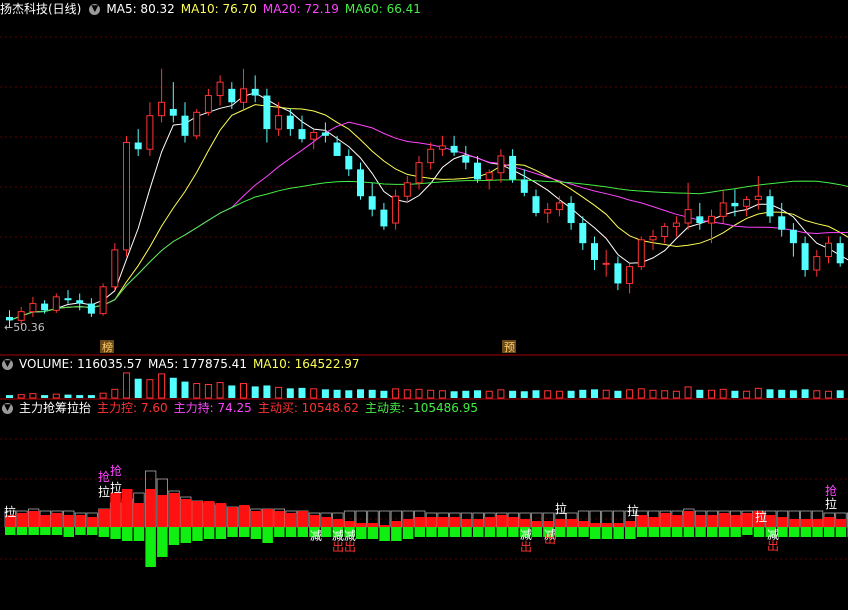 This screenshot has height=610, width=848. Describe the element at coordinates (509, 347) in the screenshot. I see `signal-label: 预` at that location.